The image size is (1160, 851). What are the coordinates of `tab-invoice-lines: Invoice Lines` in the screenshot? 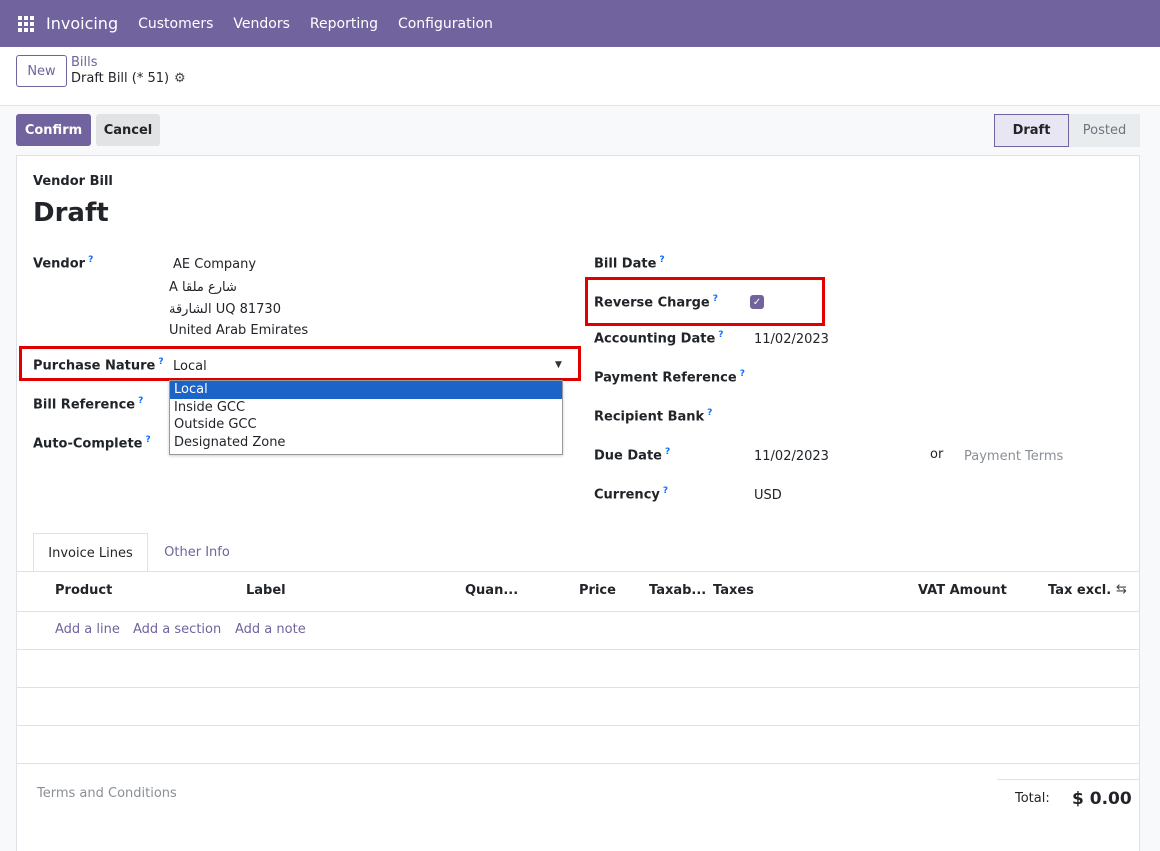 It's located at (90, 552).